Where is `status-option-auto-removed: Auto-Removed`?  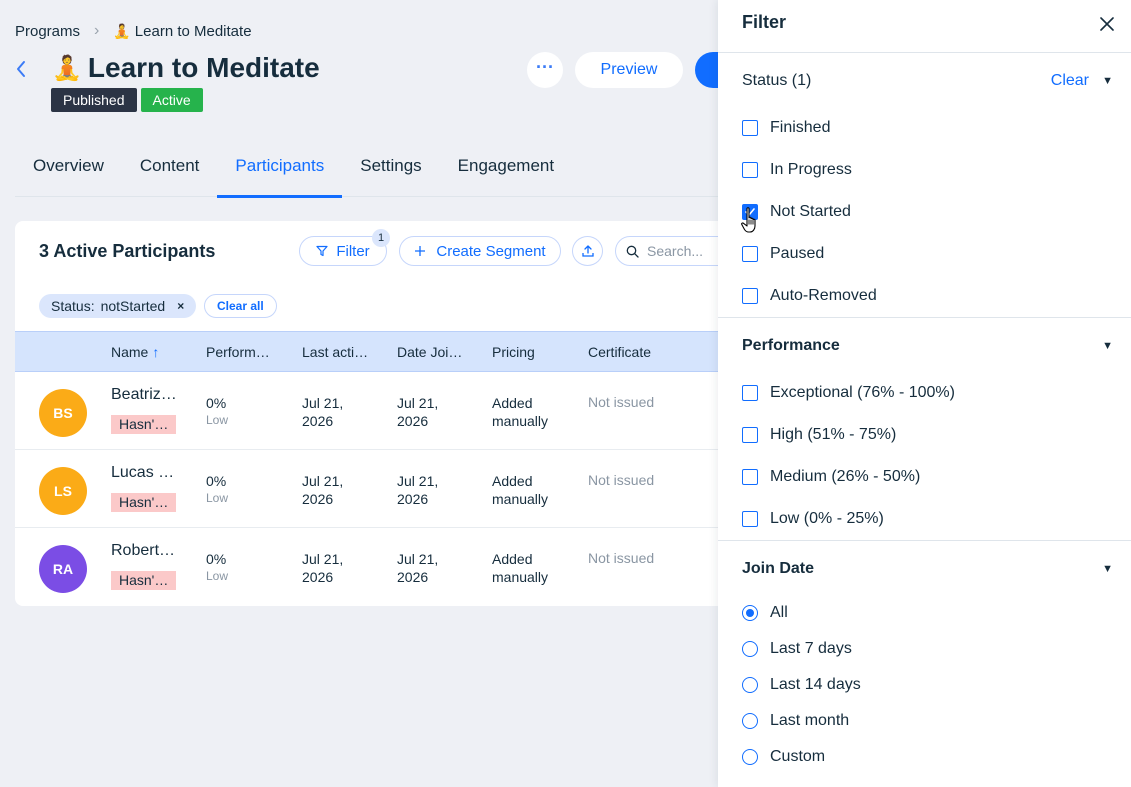
status-option-auto-removed: Auto-Removed is located at coordinates (924, 296).